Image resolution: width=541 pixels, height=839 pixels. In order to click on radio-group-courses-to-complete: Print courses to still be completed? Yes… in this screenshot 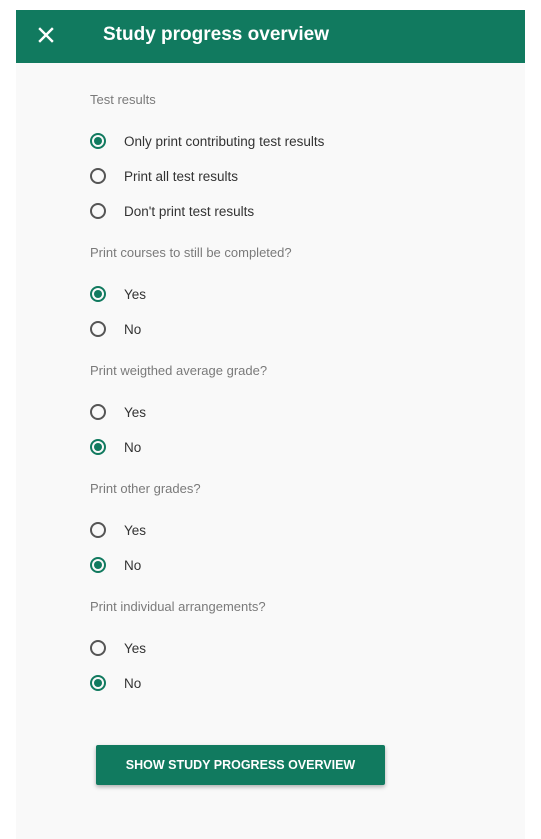, I will do `click(300, 292)`.